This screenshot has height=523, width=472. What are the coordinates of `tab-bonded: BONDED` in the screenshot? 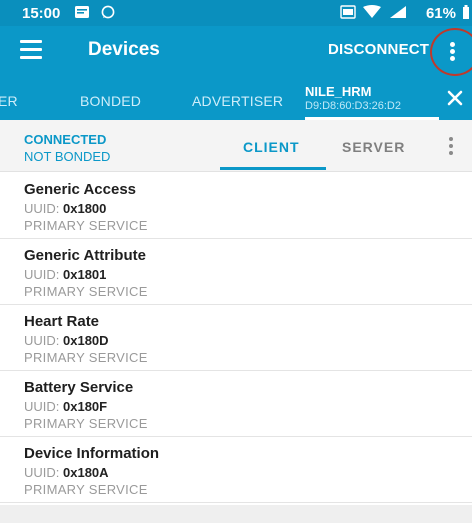 It's located at (110, 101).